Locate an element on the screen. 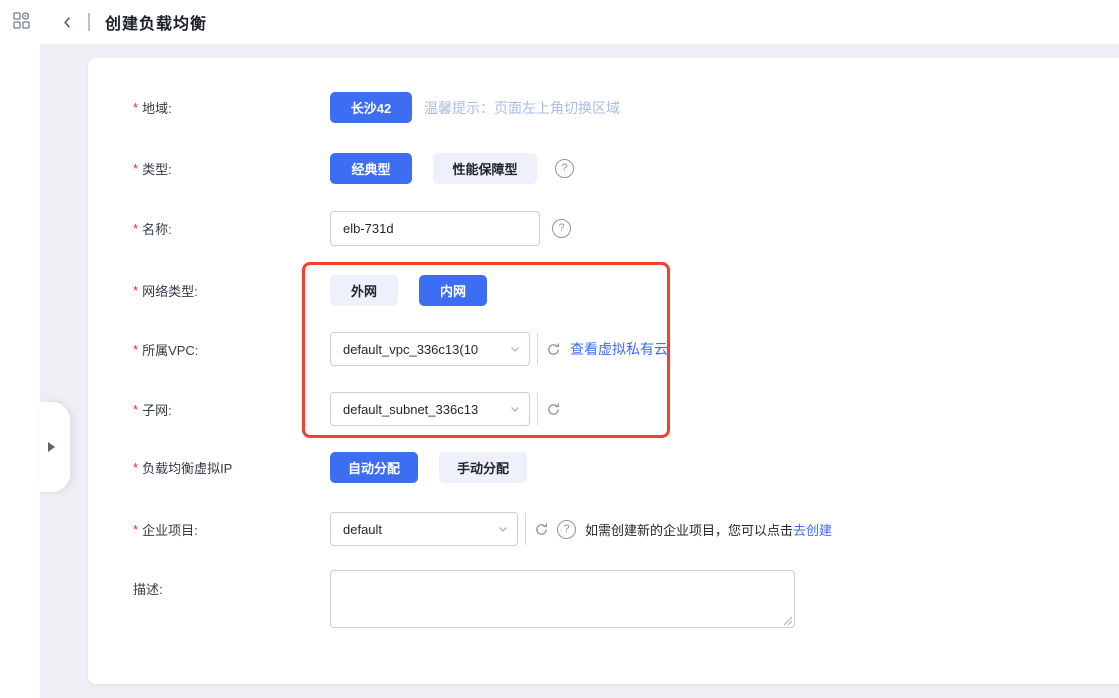  create-enterprise-project-link: 去创建 is located at coordinates (812, 530).